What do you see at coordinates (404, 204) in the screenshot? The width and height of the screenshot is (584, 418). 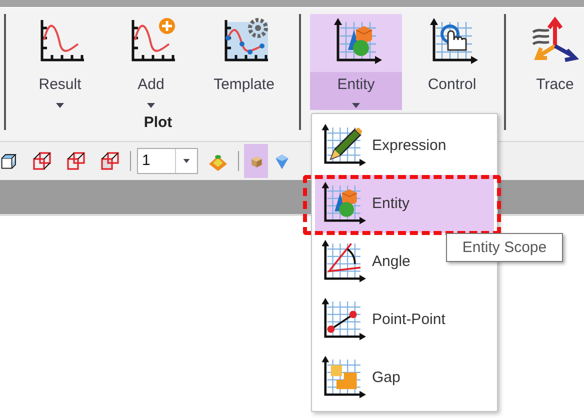 I see `menu-item: Entity` at bounding box center [404, 204].